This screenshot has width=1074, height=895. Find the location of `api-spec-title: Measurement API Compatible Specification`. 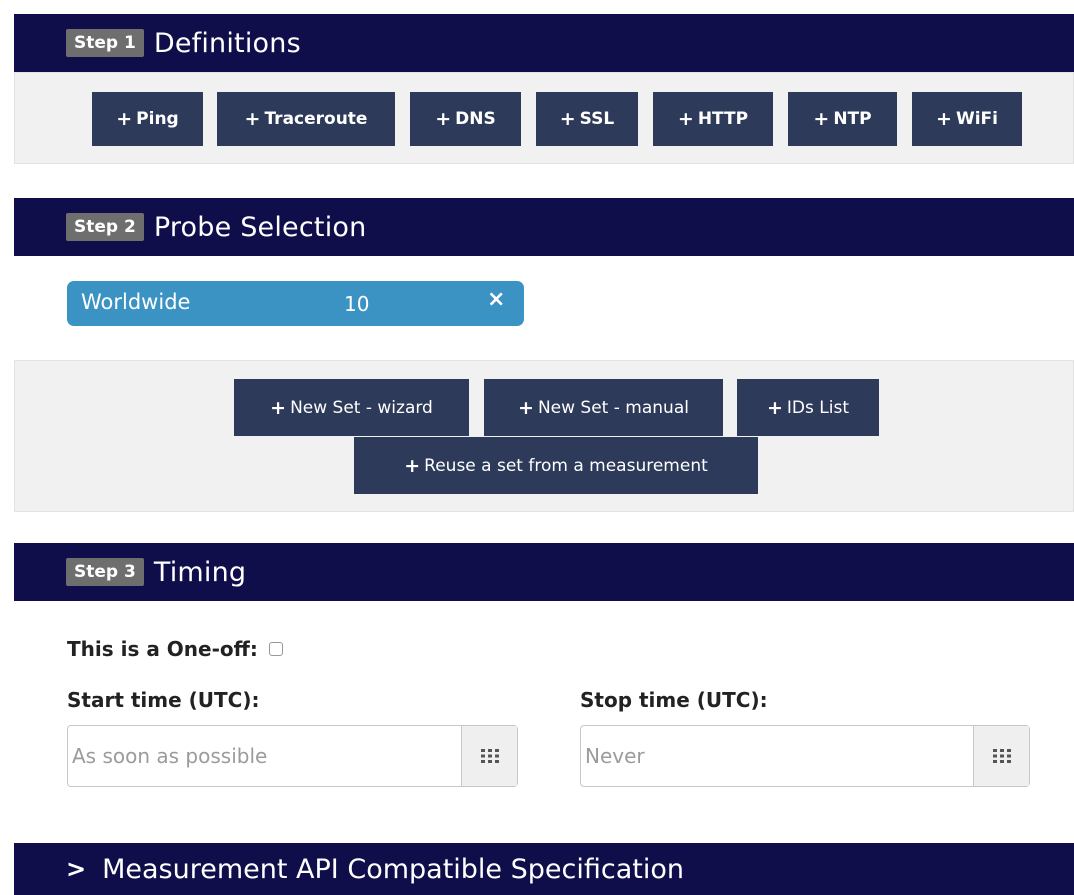

api-spec-title: Measurement API Compatible Specification is located at coordinates (393, 869).